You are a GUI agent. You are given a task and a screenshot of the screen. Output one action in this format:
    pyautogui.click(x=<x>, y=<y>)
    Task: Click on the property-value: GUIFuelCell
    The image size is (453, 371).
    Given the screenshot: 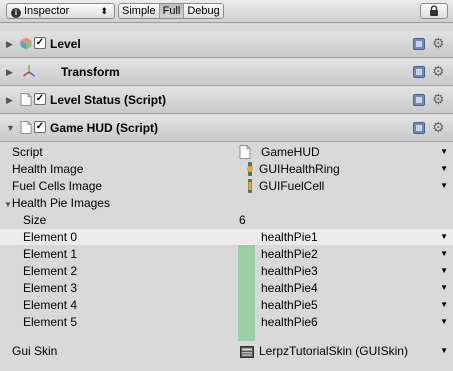 What is the action you would take?
    pyautogui.click(x=292, y=186)
    